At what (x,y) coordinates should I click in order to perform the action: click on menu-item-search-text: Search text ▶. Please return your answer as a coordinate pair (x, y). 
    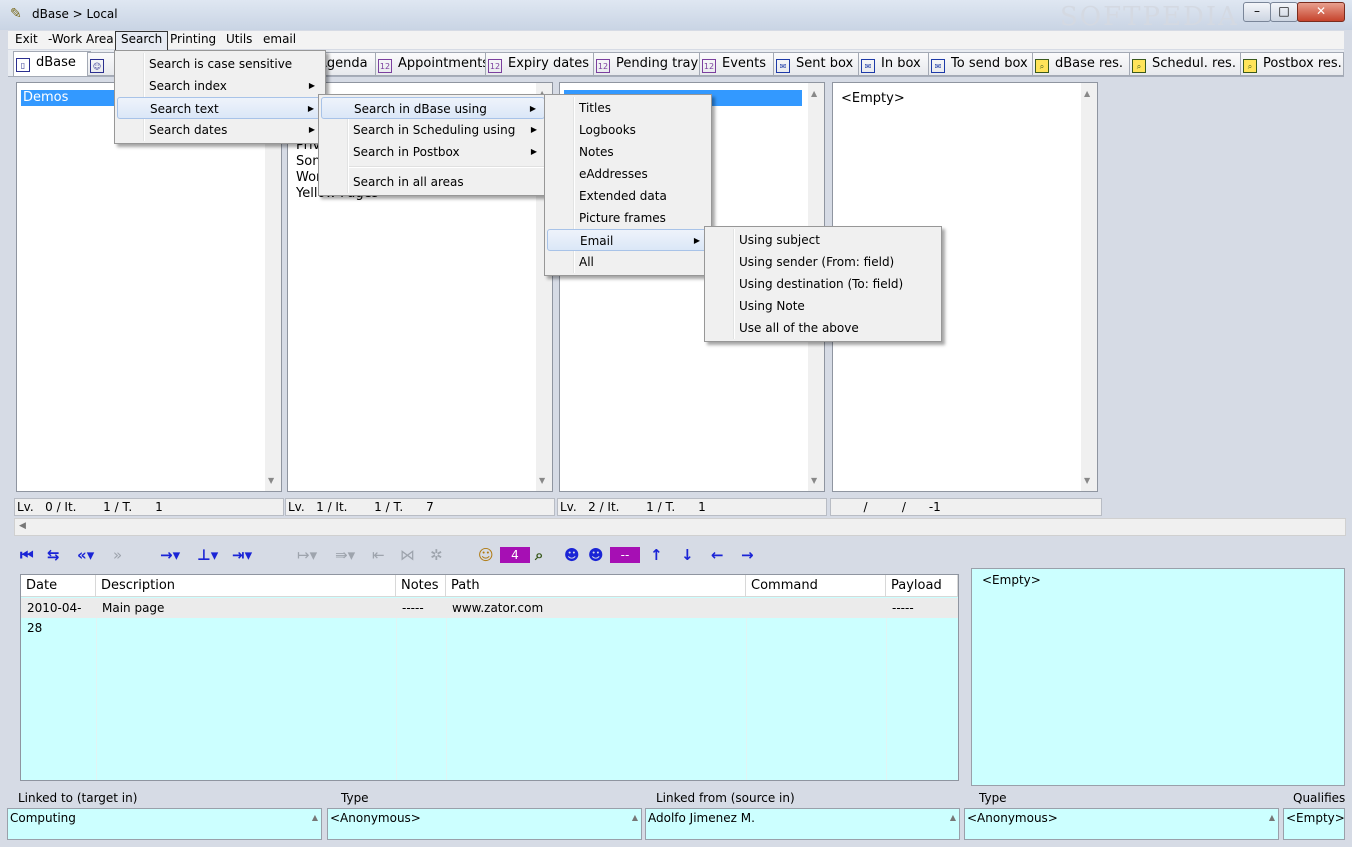
    Looking at the image, I should click on (220, 108).